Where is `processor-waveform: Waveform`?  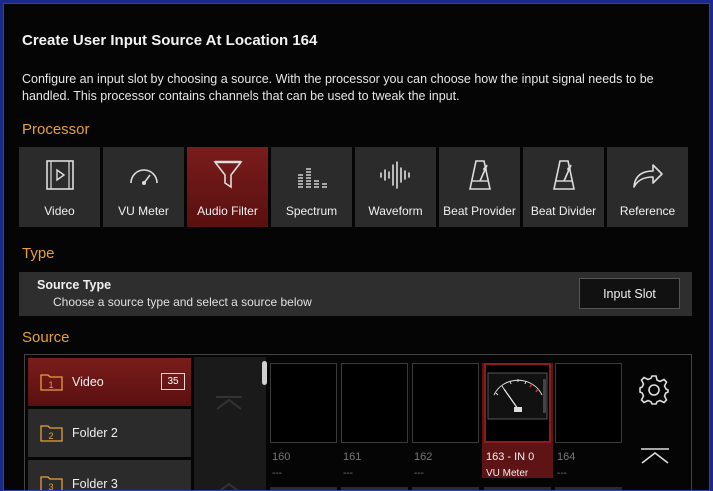 processor-waveform: Waveform is located at coordinates (395, 187).